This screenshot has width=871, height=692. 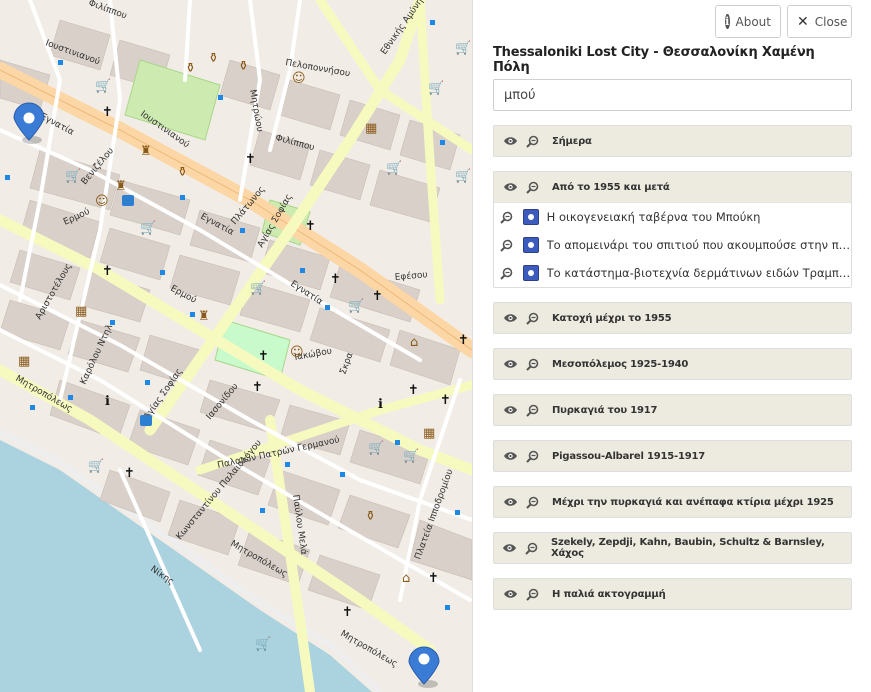 What do you see at coordinates (612, 318) in the screenshot?
I see `layer-title: Κατοχή μέχρι το 1955` at bounding box center [612, 318].